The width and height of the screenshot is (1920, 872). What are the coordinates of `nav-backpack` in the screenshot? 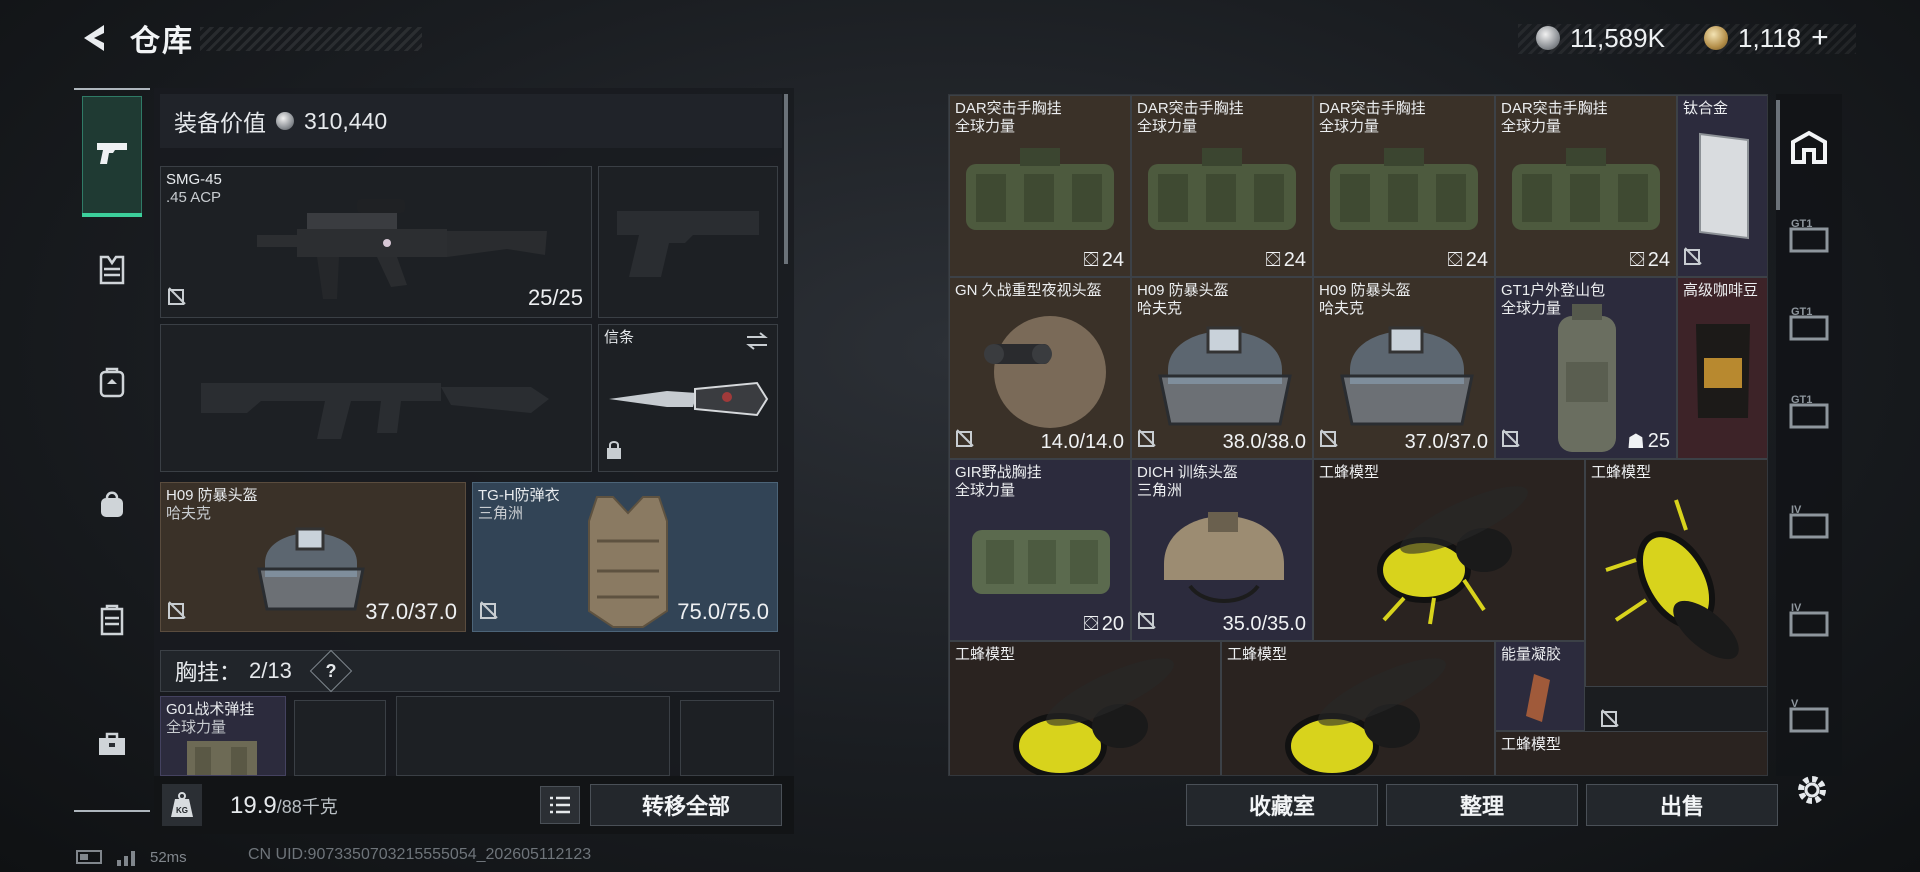 It's located at (112, 384).